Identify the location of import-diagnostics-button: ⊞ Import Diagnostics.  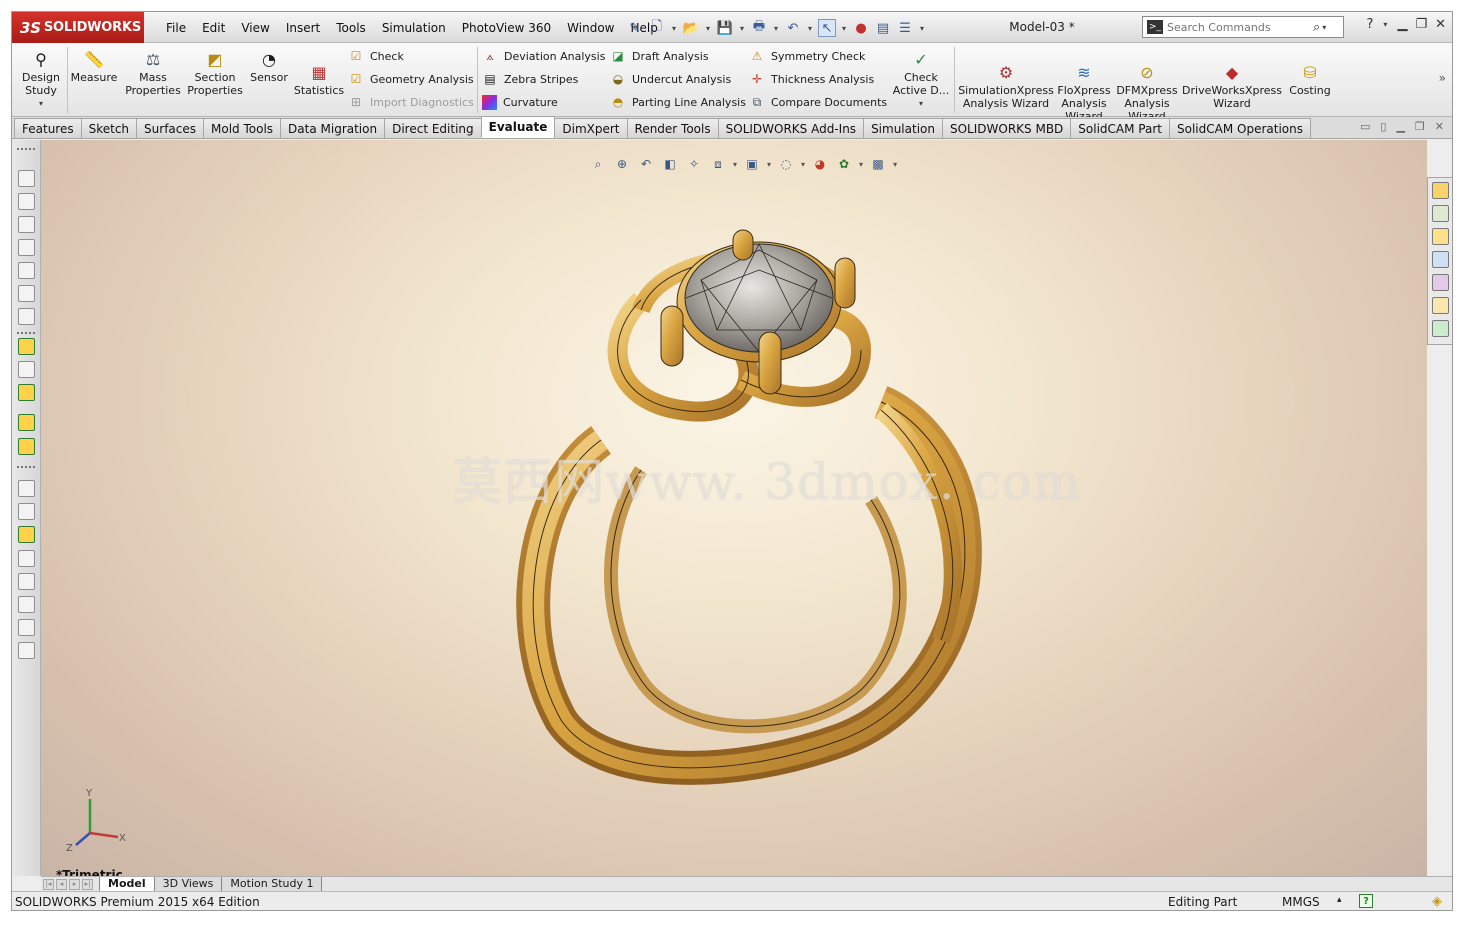
(411, 102).